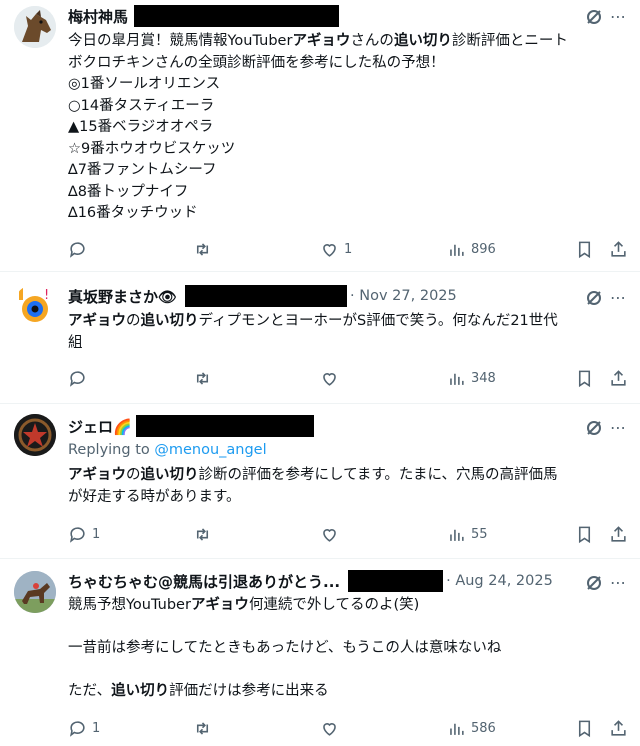  Describe the element at coordinates (334, 605) in the screenshot. I see `text-segment: 何連続で外してるのよ(笑)` at that location.